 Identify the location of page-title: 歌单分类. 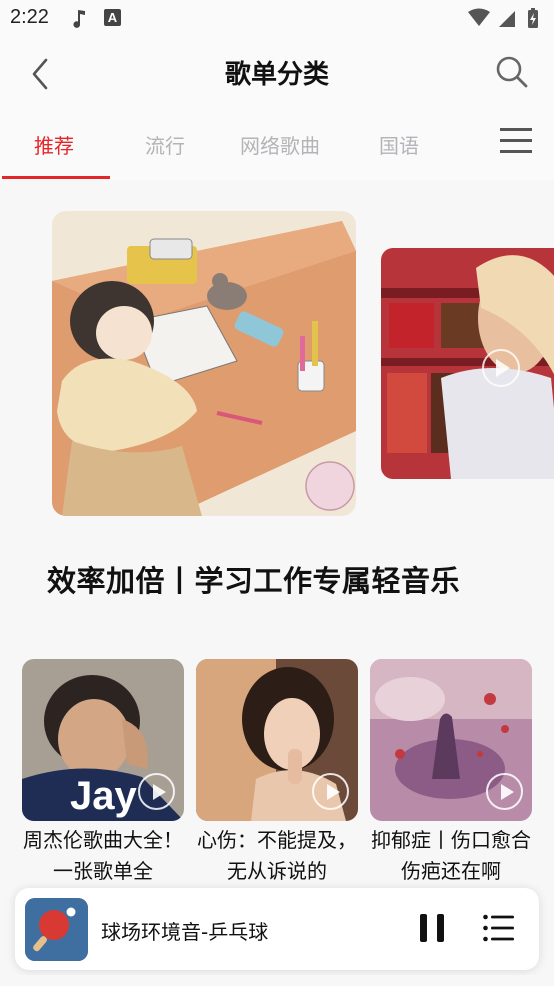
(276, 75).